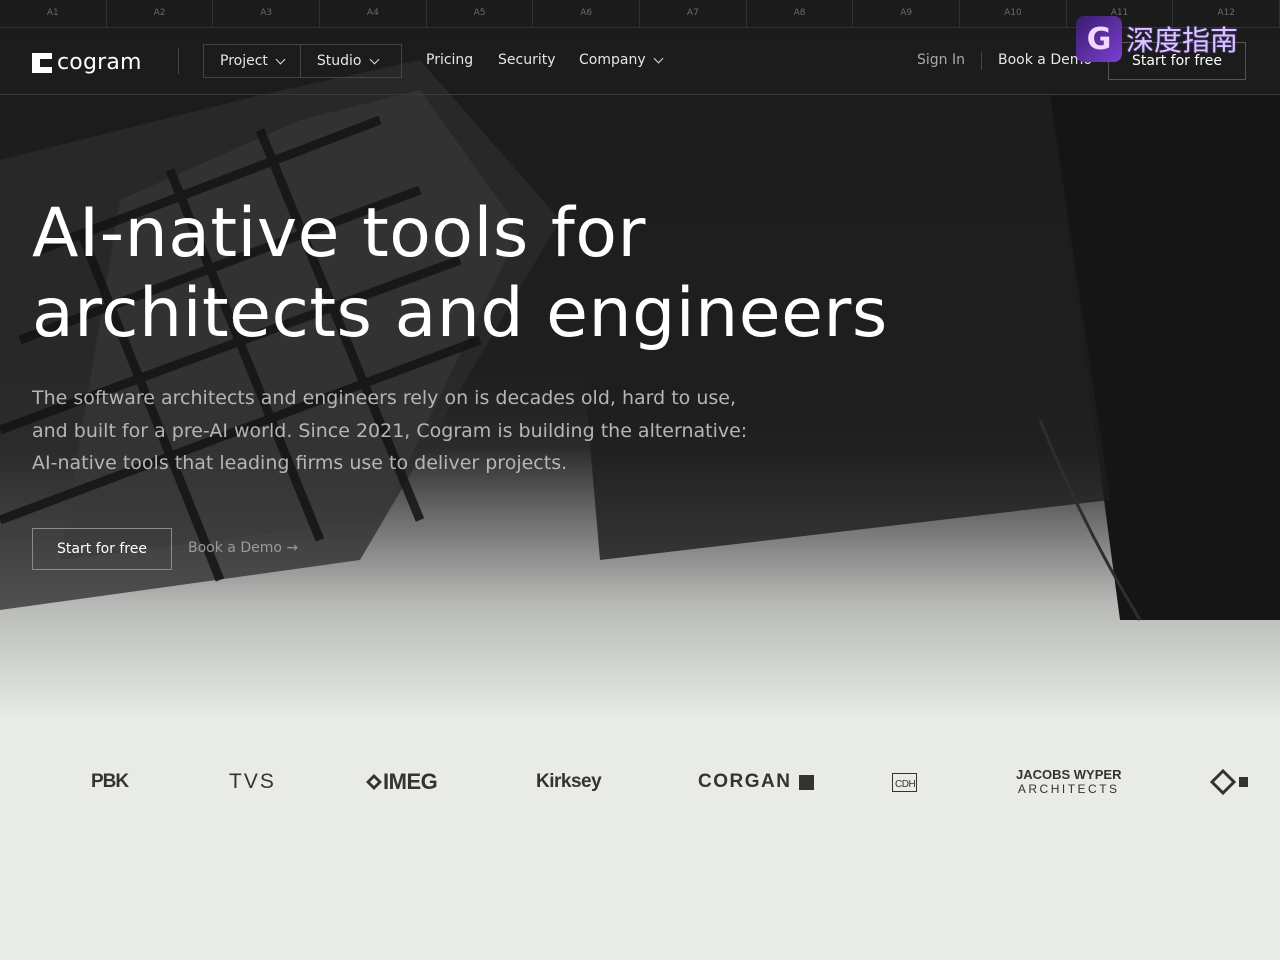  Describe the element at coordinates (373, 13) in the screenshot. I see `ruler-label: A4` at that location.